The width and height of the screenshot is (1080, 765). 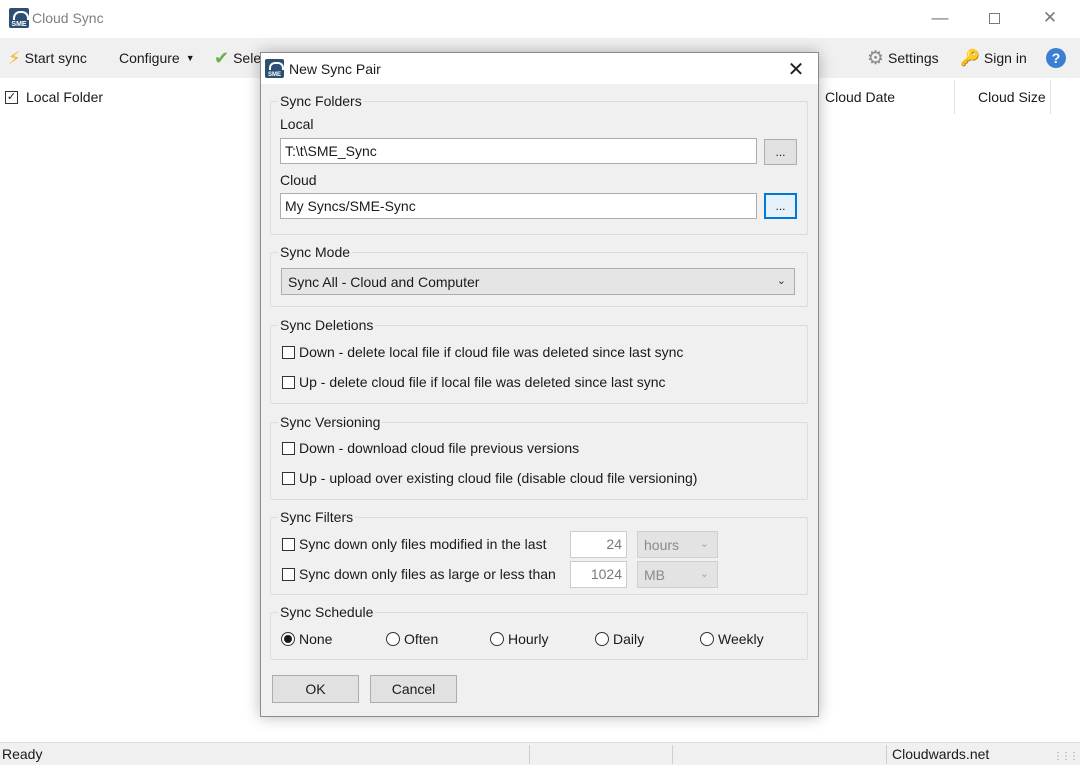 I want to click on status-bar: Ready Cloudwards.net ⋮⋮⋮, so click(x=540, y=753).